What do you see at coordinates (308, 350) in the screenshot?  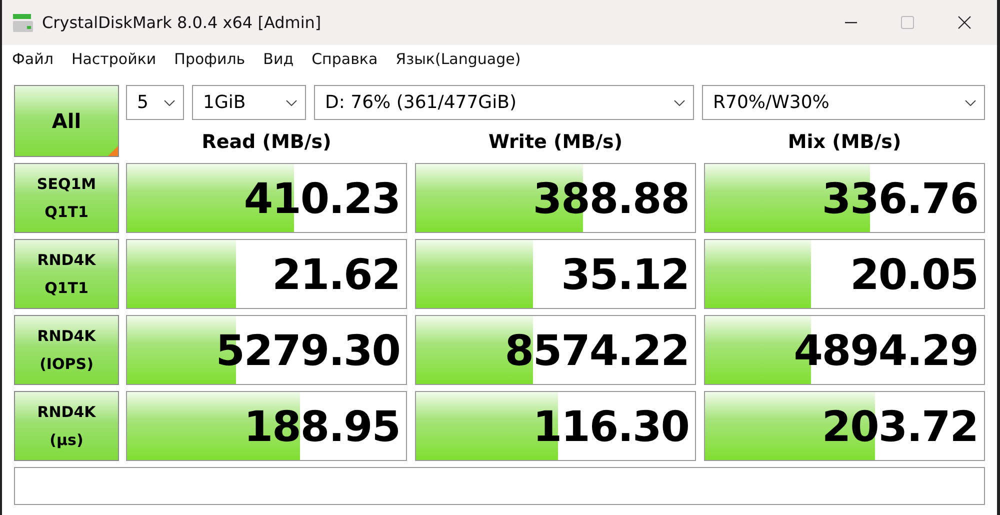 I see `result-value: 5279.30` at bounding box center [308, 350].